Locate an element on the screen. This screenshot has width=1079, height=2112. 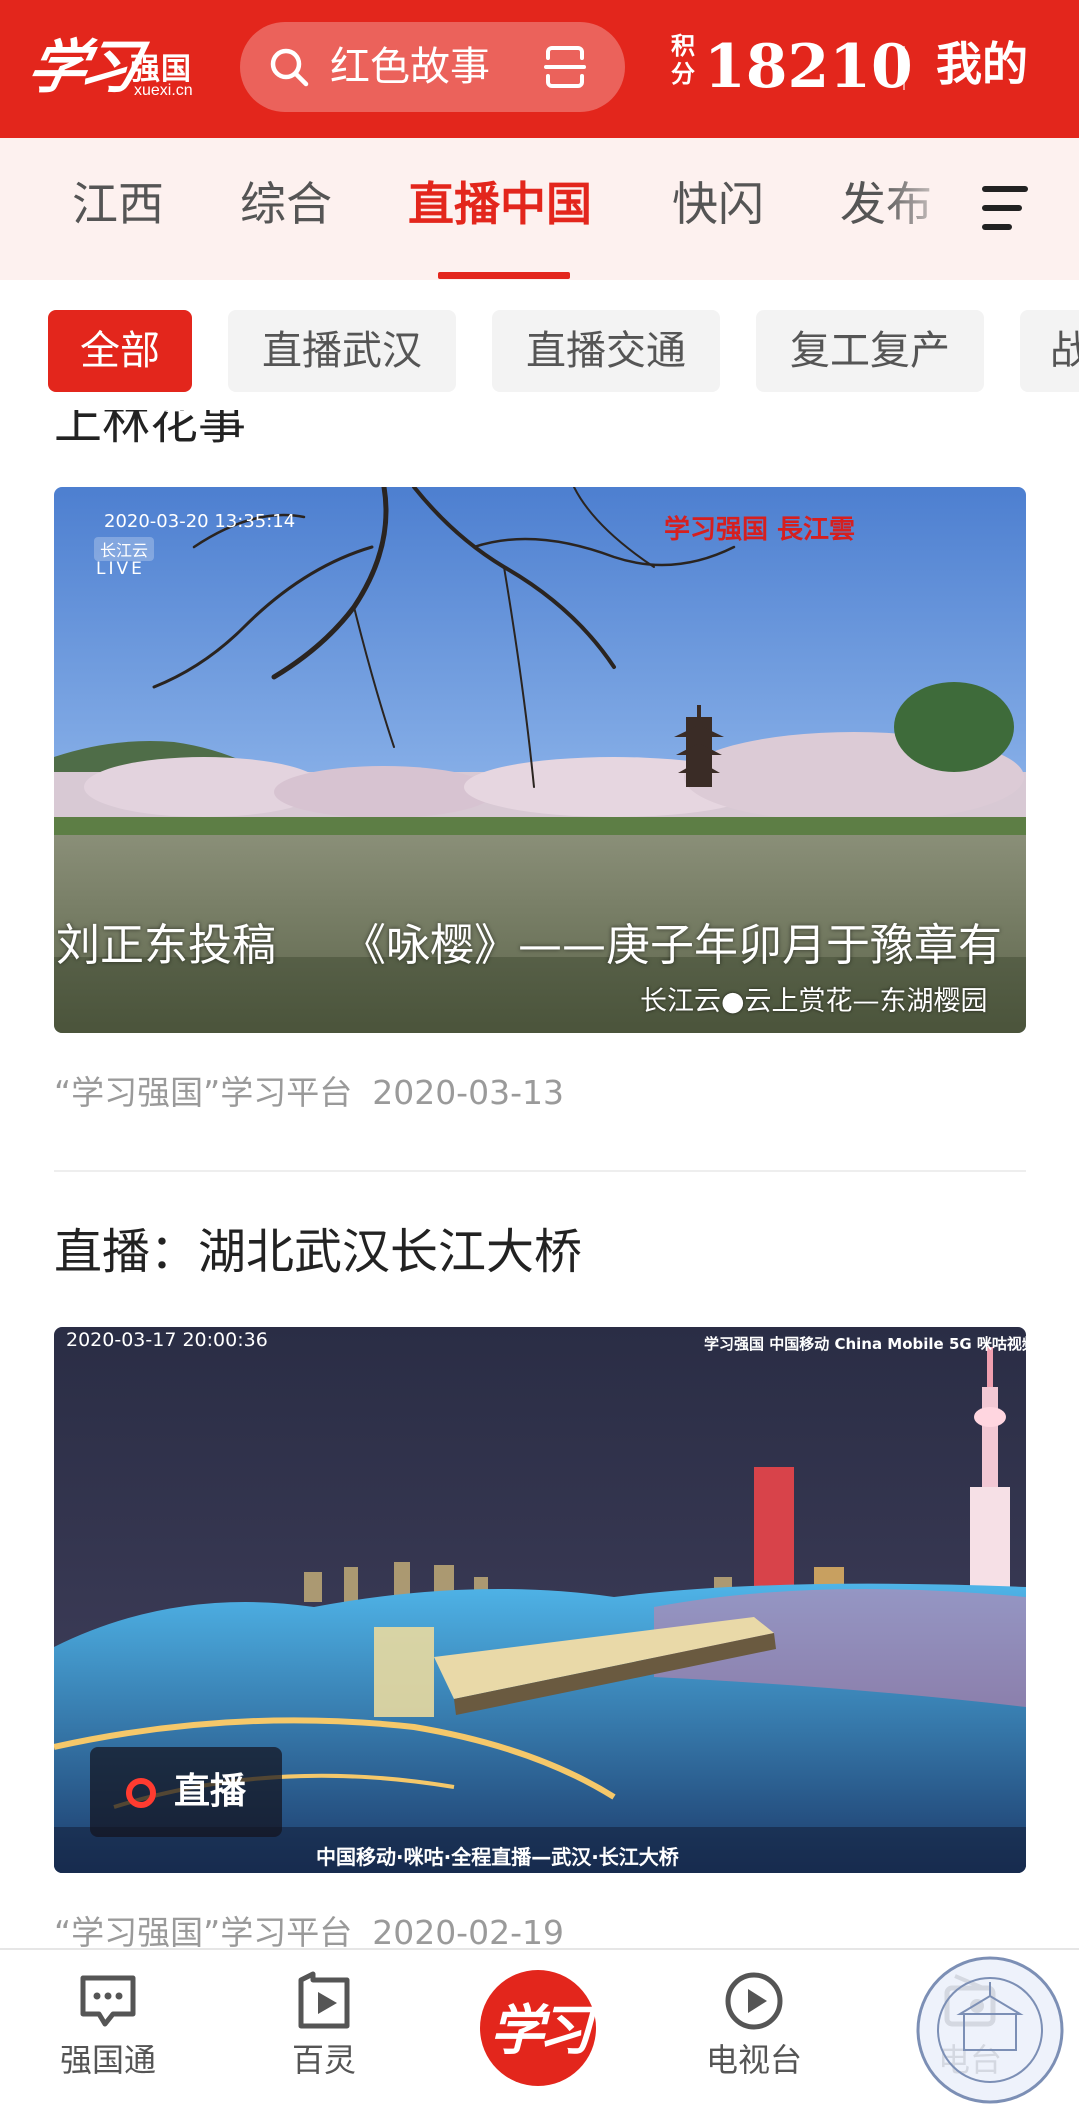
tab-kuaishan: 快闪 is located at coordinates (718, 204).